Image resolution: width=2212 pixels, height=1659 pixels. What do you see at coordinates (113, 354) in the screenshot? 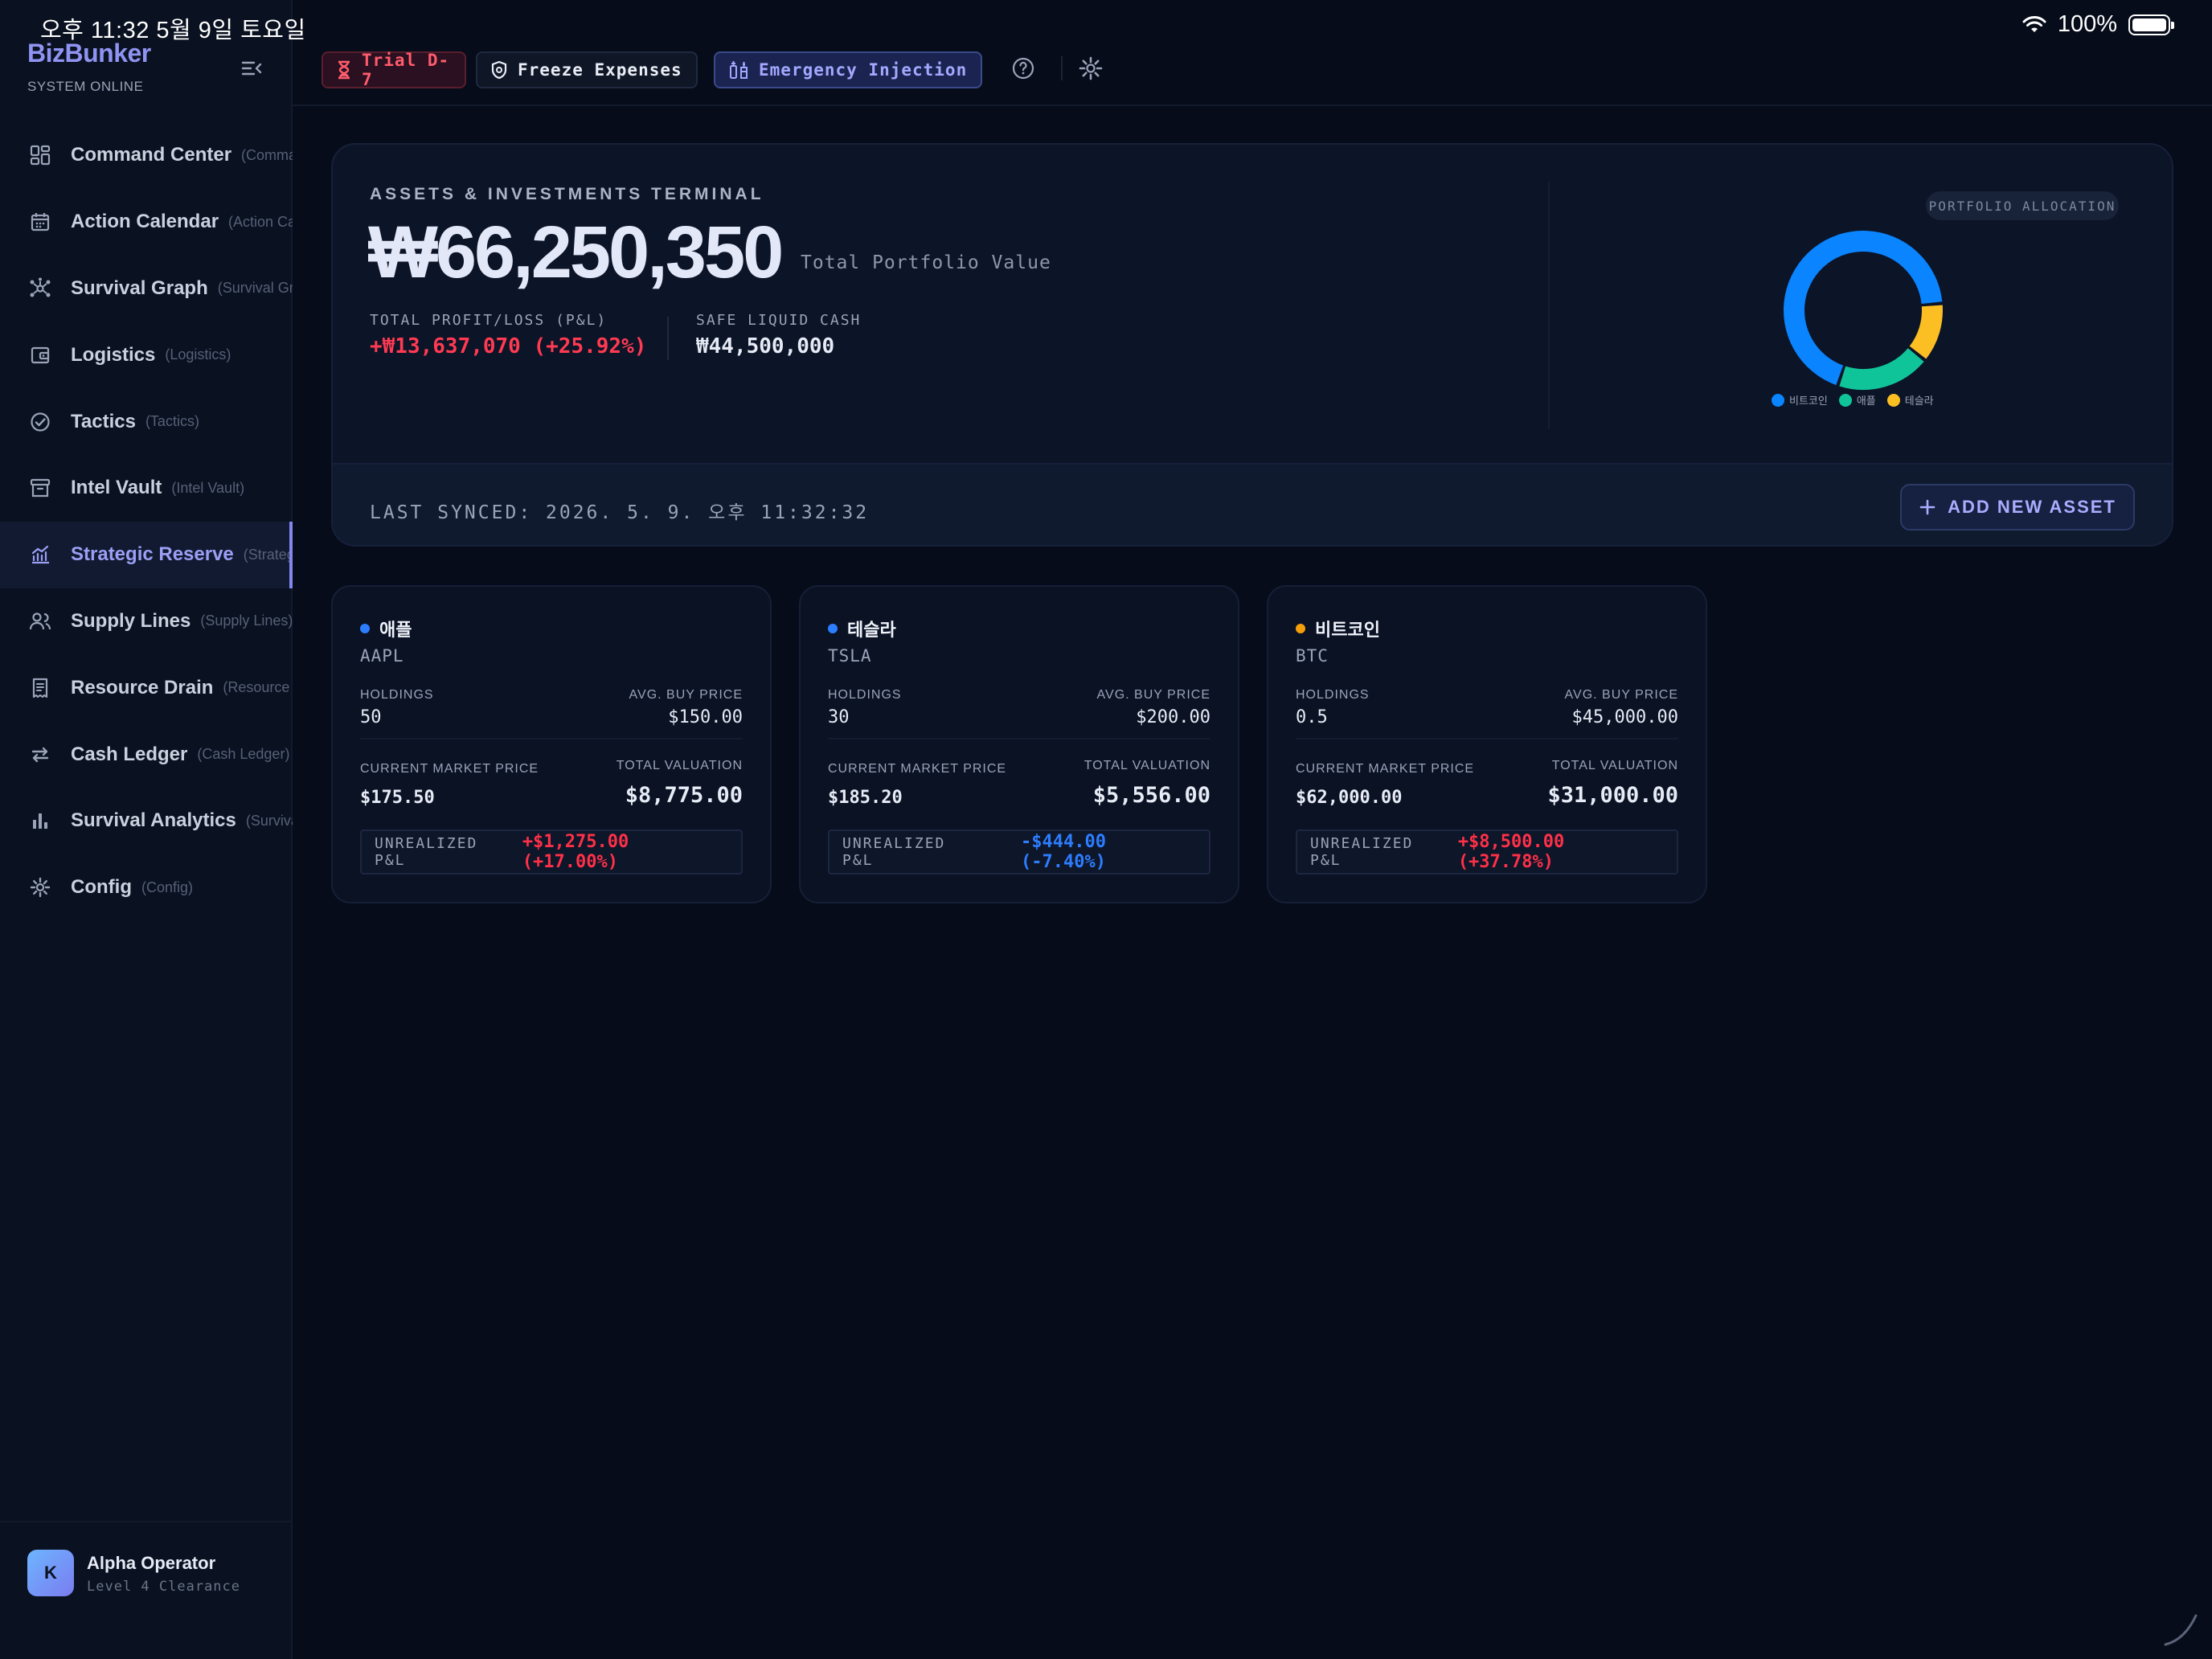
I see `sidebar-item-label: Logistics` at bounding box center [113, 354].